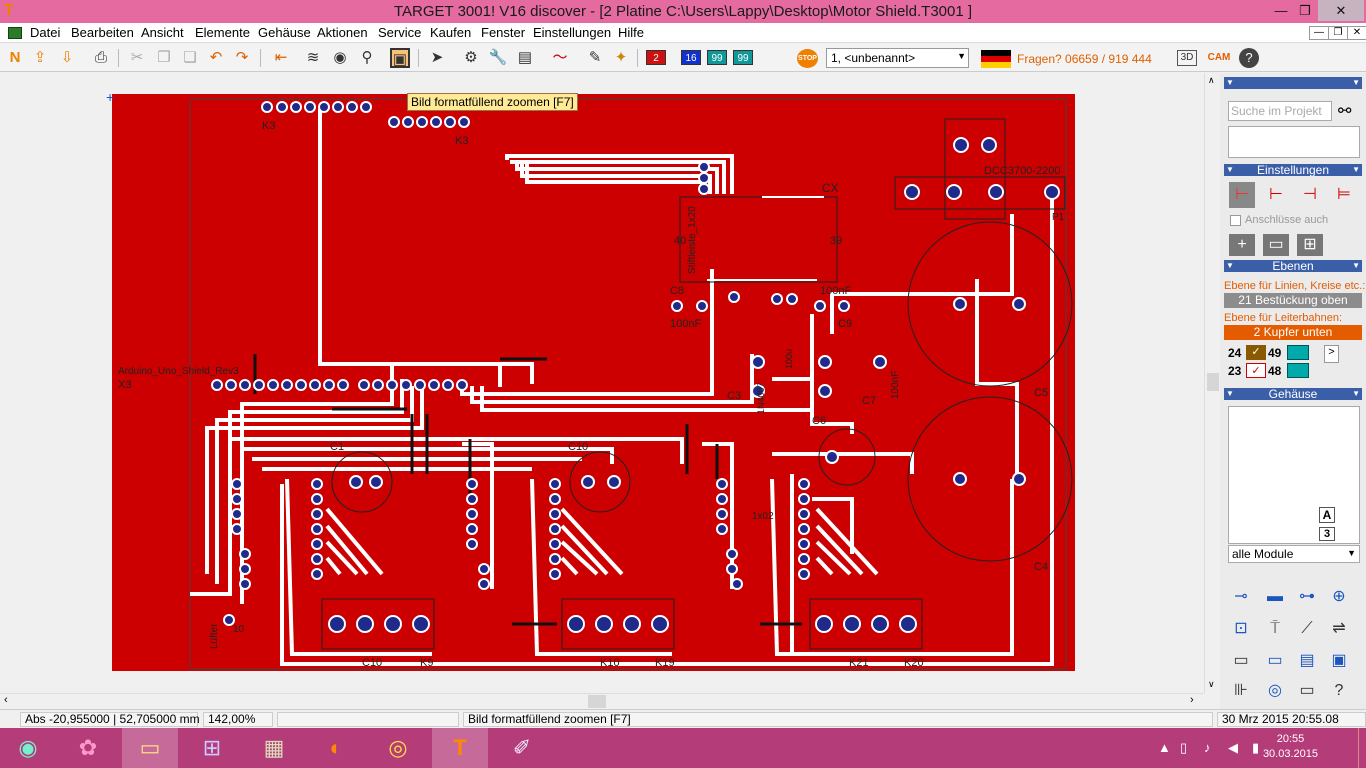  I want to click on network-icon: ⊞, so click(212, 748).